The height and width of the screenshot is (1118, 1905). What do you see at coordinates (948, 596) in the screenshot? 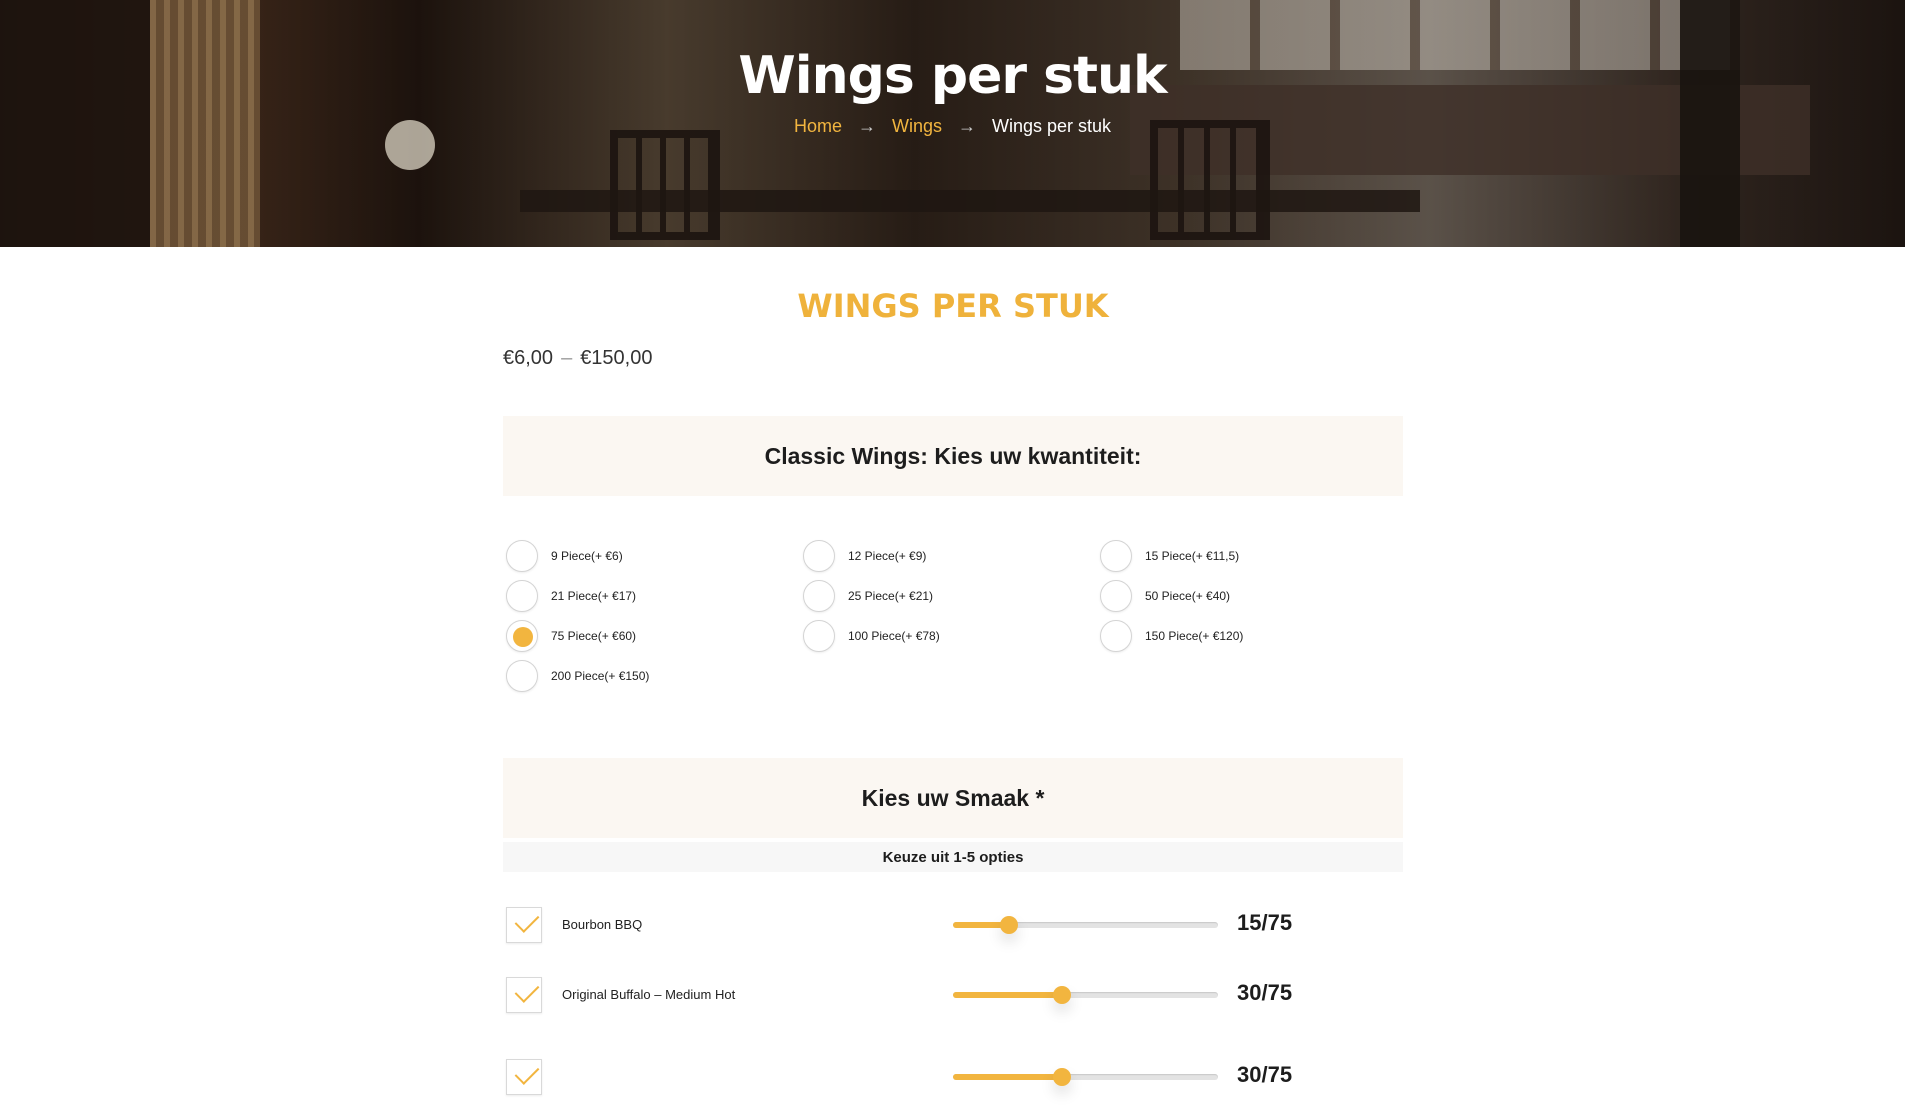
I see `quantity-option: 25 Piece(+ €21)` at bounding box center [948, 596].